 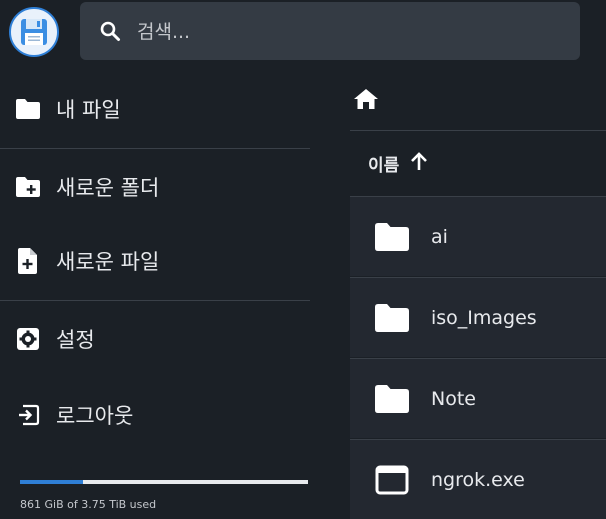 I want to click on search-box, so click(x=330, y=31).